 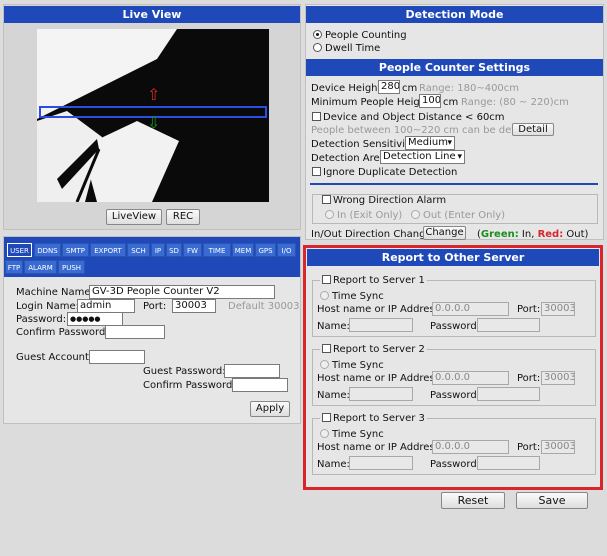 What do you see at coordinates (154, 94) in the screenshot?
I see `arrow-up-icon: ⇧` at bounding box center [154, 94].